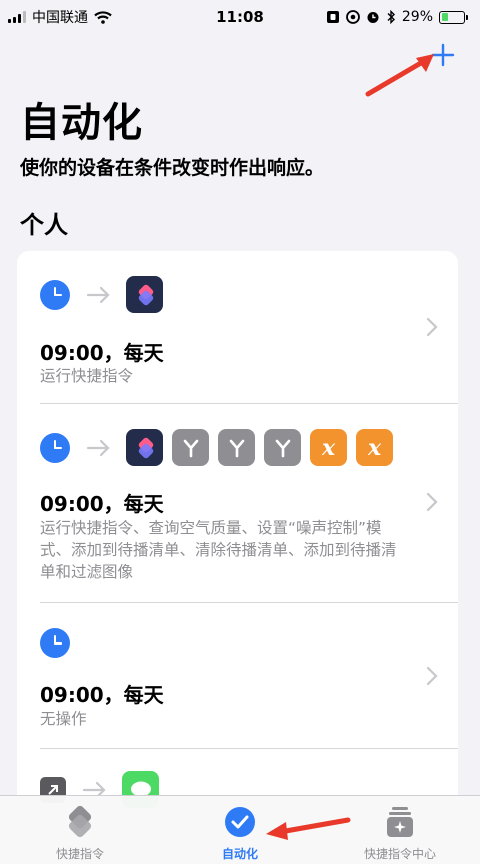 This screenshot has height=864, width=480. What do you see at coordinates (63, 719) in the screenshot?
I see `automation-description: 无操作` at bounding box center [63, 719].